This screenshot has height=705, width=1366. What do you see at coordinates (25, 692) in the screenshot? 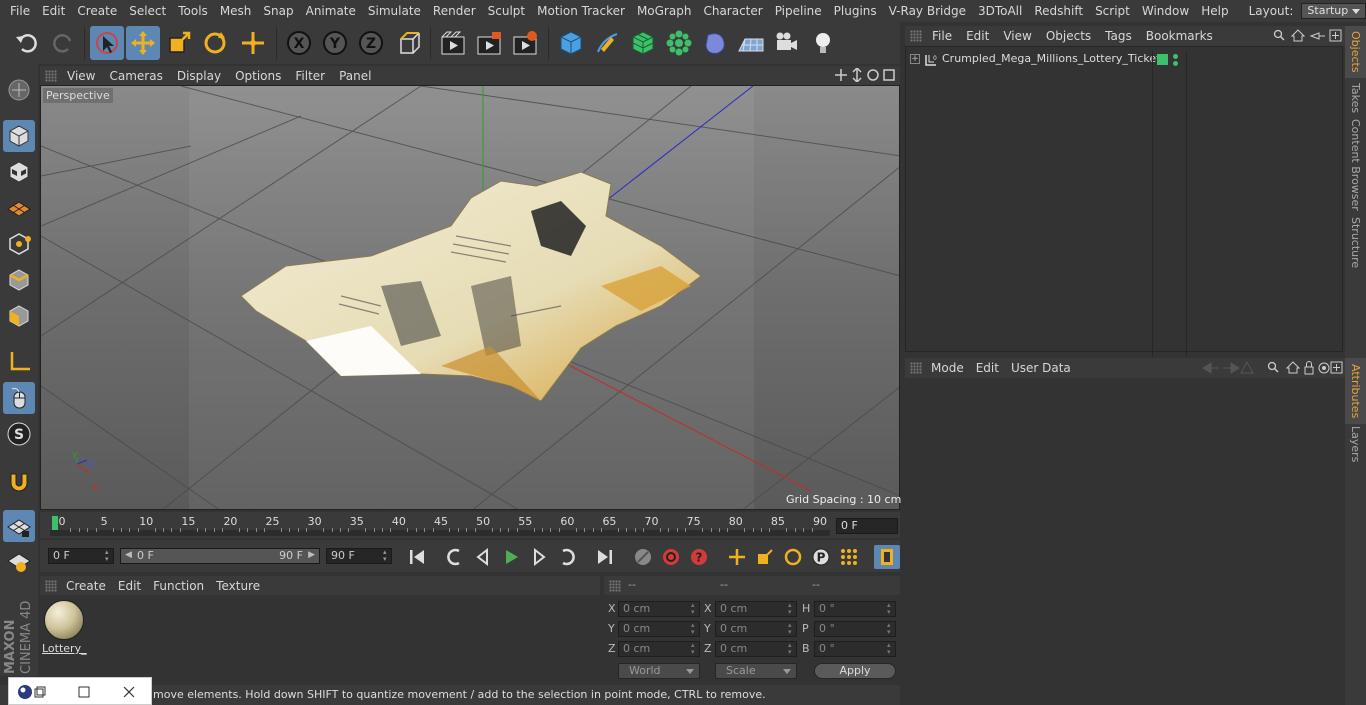
I see `cinema4d-app-icon` at bounding box center [25, 692].